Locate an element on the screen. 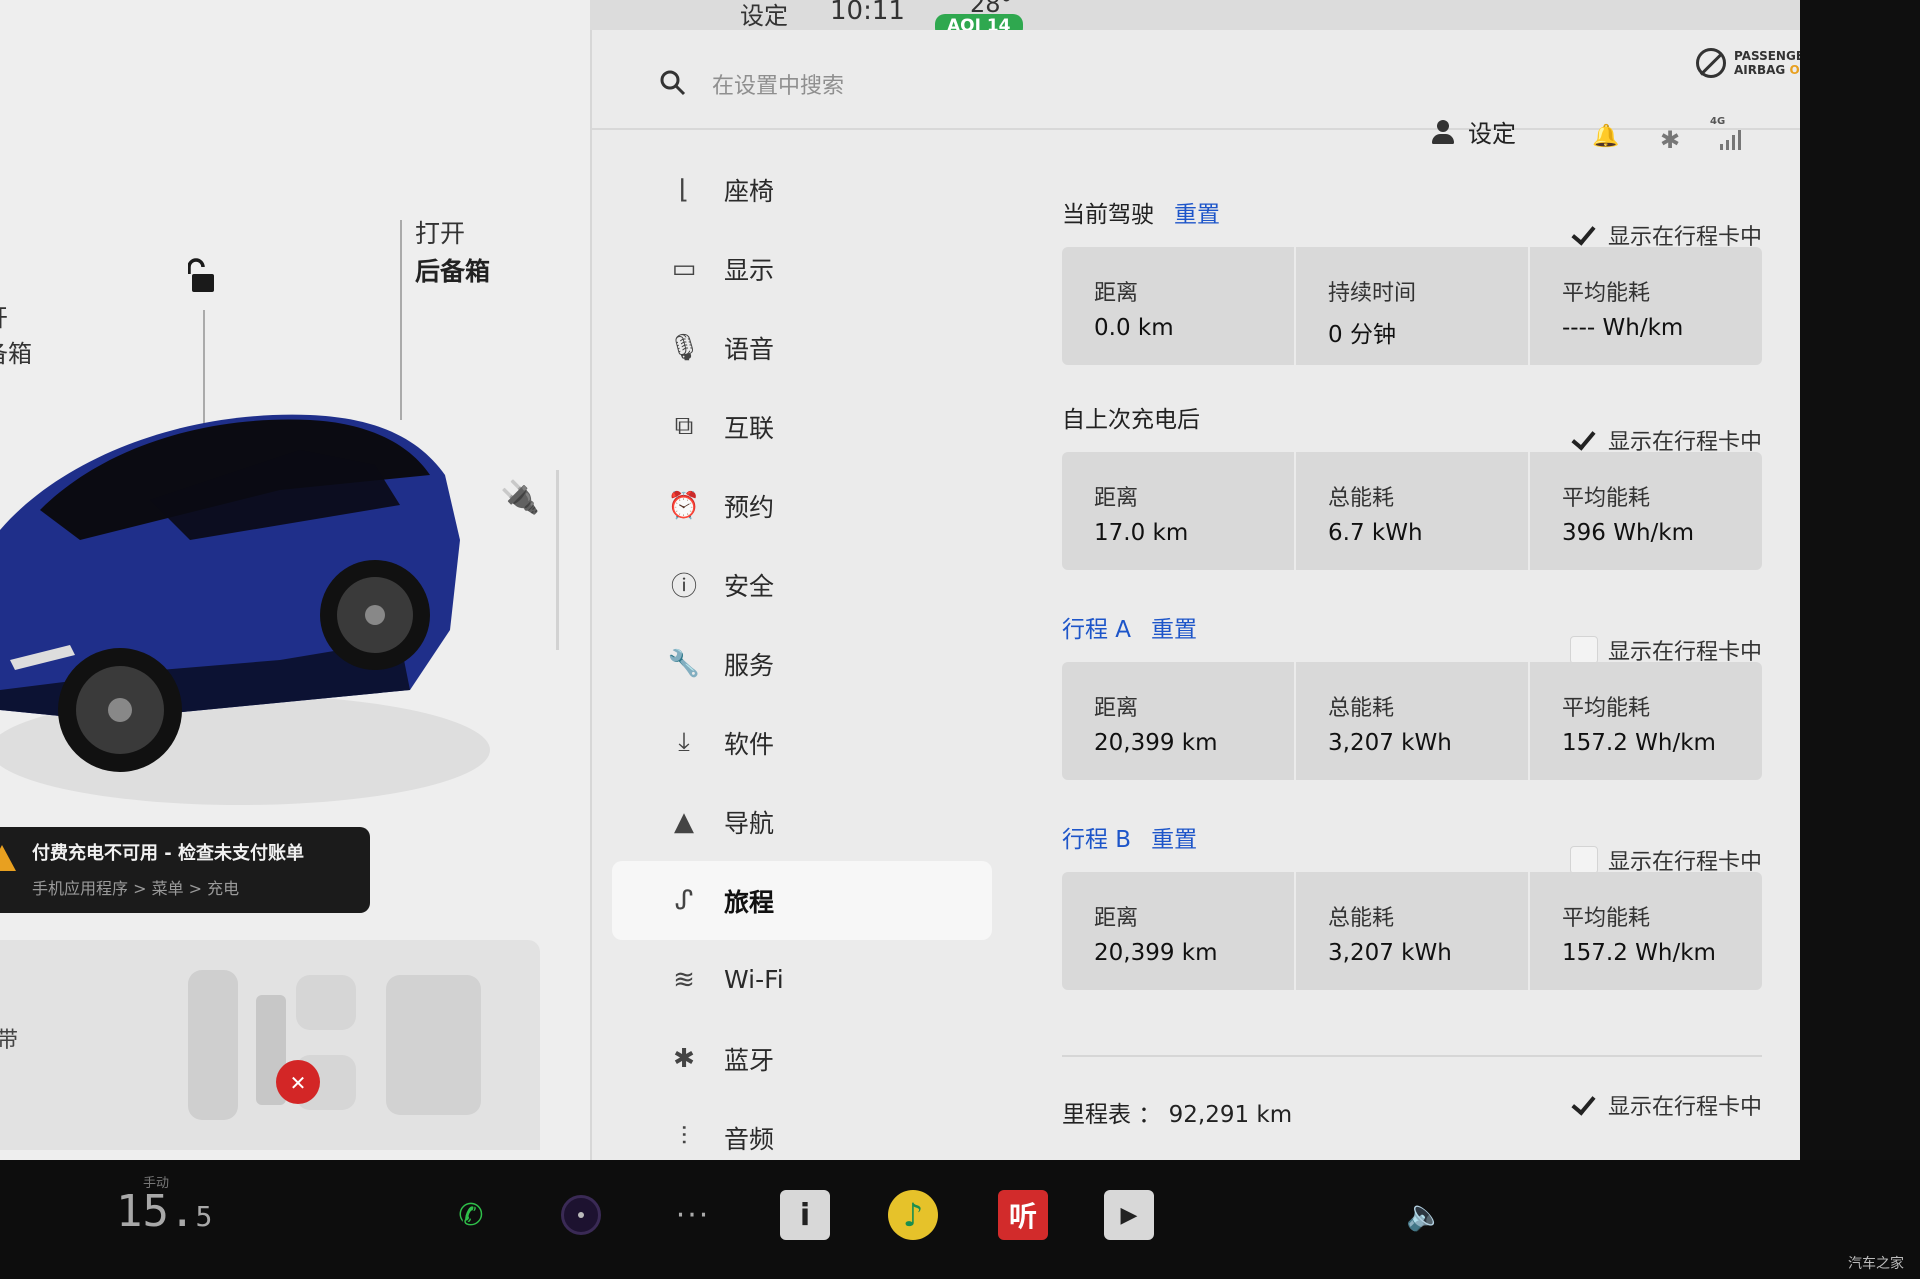  alert-detail: 手机应用程序 > 菜单 > 充电 is located at coordinates (136, 888).